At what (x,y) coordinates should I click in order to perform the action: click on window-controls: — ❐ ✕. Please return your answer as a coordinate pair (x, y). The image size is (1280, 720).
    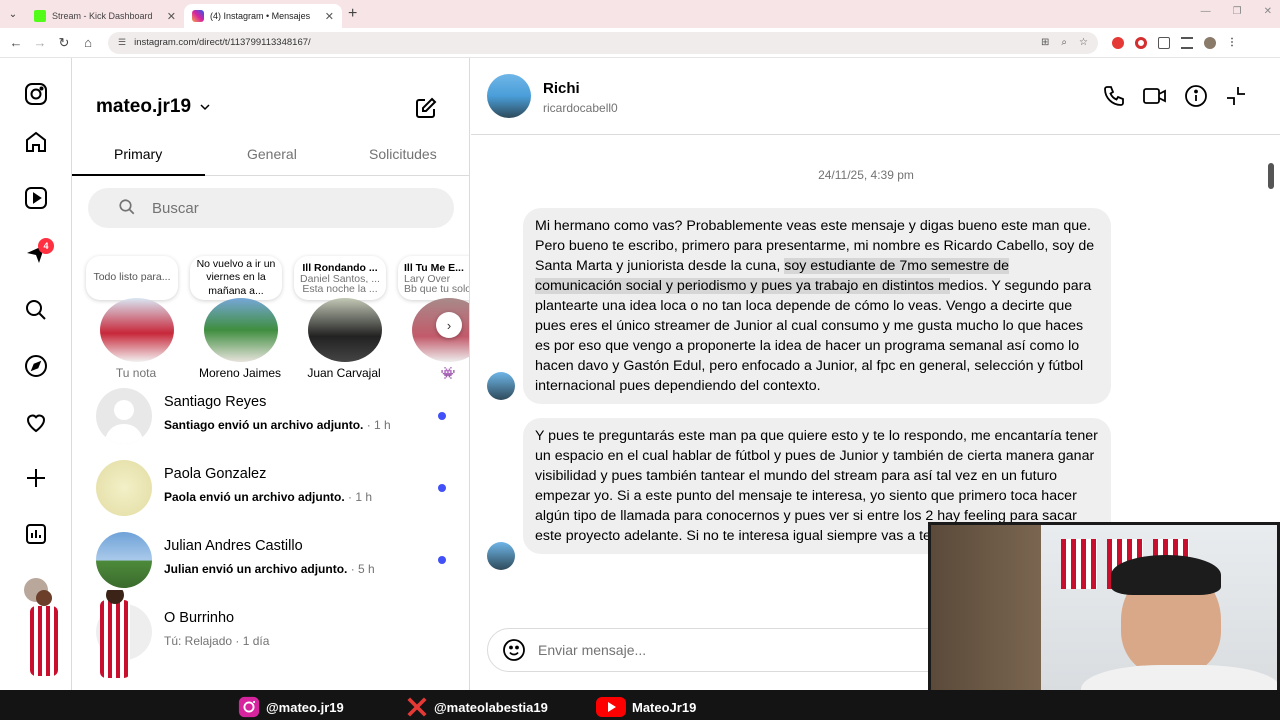
    Looking at the image, I should click on (1236, 11).